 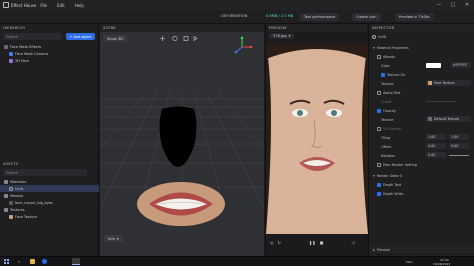 What do you see at coordinates (32, 36) in the screenshot?
I see `hierarchy-search-input: Search` at bounding box center [32, 36].